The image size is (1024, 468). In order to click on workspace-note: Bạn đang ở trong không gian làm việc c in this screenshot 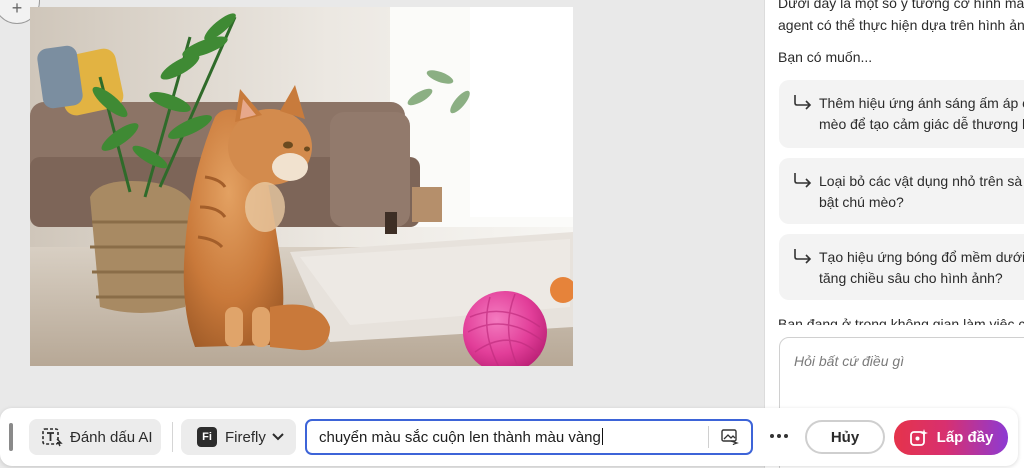, I will do `click(901, 320)`.